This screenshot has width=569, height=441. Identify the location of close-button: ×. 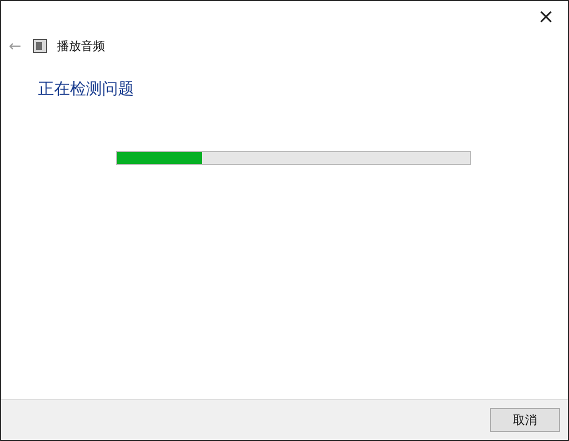
(546, 16).